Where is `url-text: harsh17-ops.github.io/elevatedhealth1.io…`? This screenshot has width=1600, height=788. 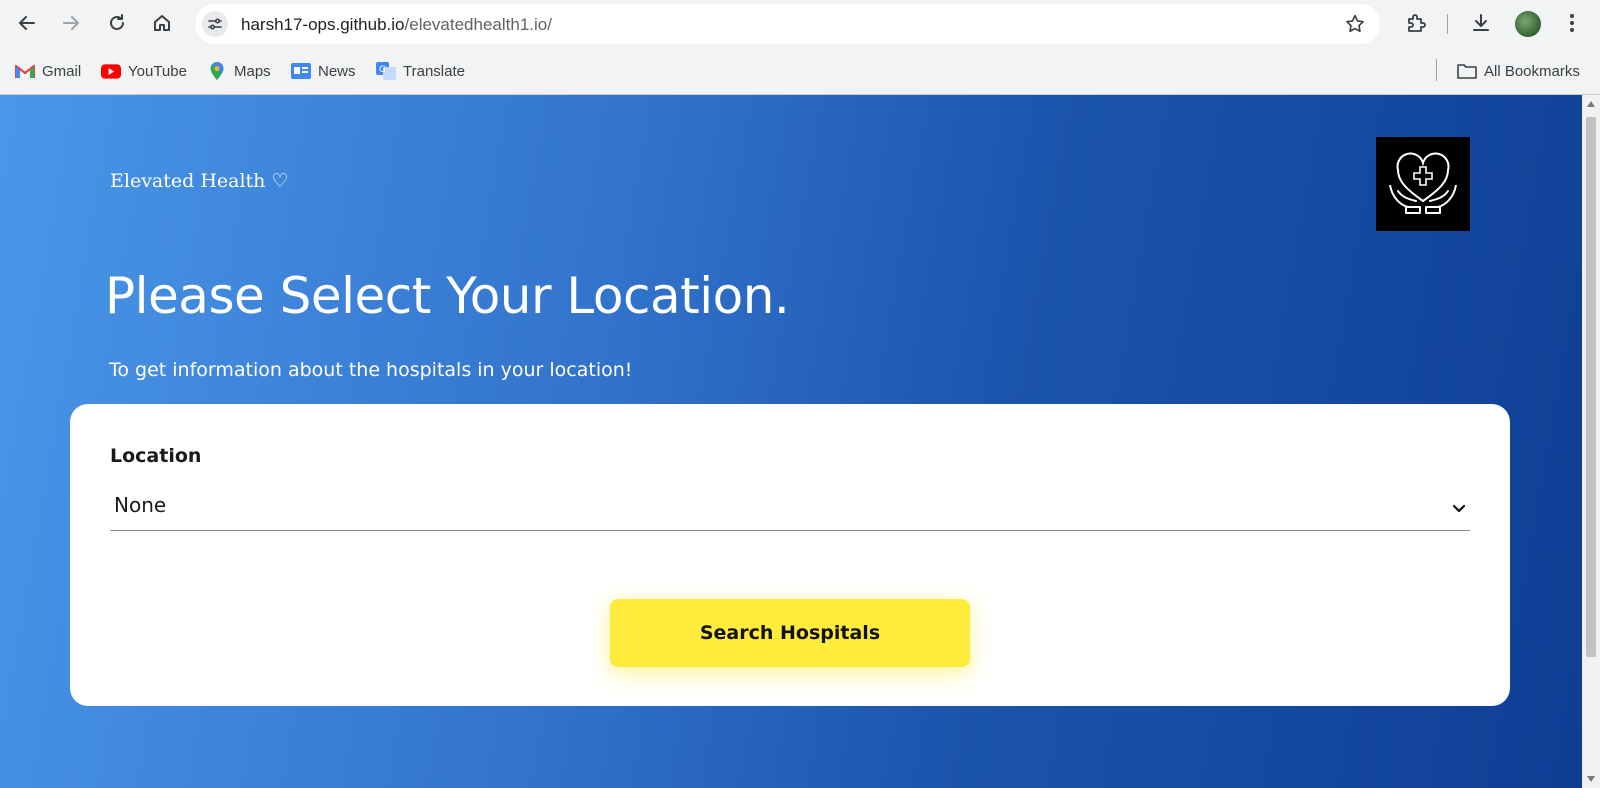 url-text: harsh17-ops.github.io/elevatedhealth1.io… is located at coordinates (396, 25).